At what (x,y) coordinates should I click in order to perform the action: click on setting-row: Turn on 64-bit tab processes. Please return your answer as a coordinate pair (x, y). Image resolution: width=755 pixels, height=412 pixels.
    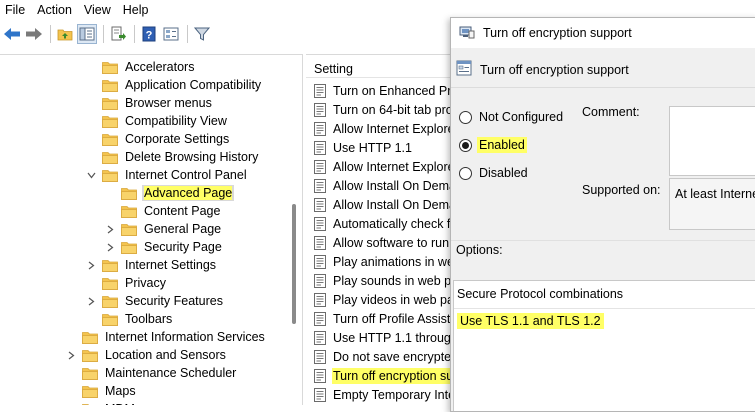
    Looking at the image, I should click on (385, 110).